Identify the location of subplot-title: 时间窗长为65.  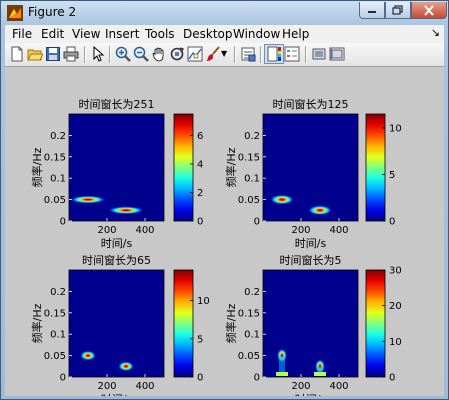
(116, 260).